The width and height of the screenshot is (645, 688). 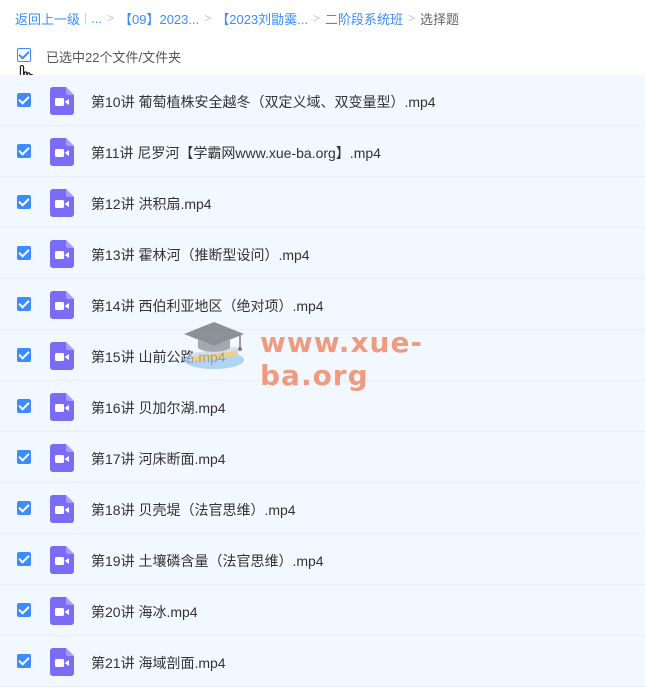 What do you see at coordinates (322, 661) in the screenshot?
I see `file-row: 第21讲 海域剖面.mp4` at bounding box center [322, 661].